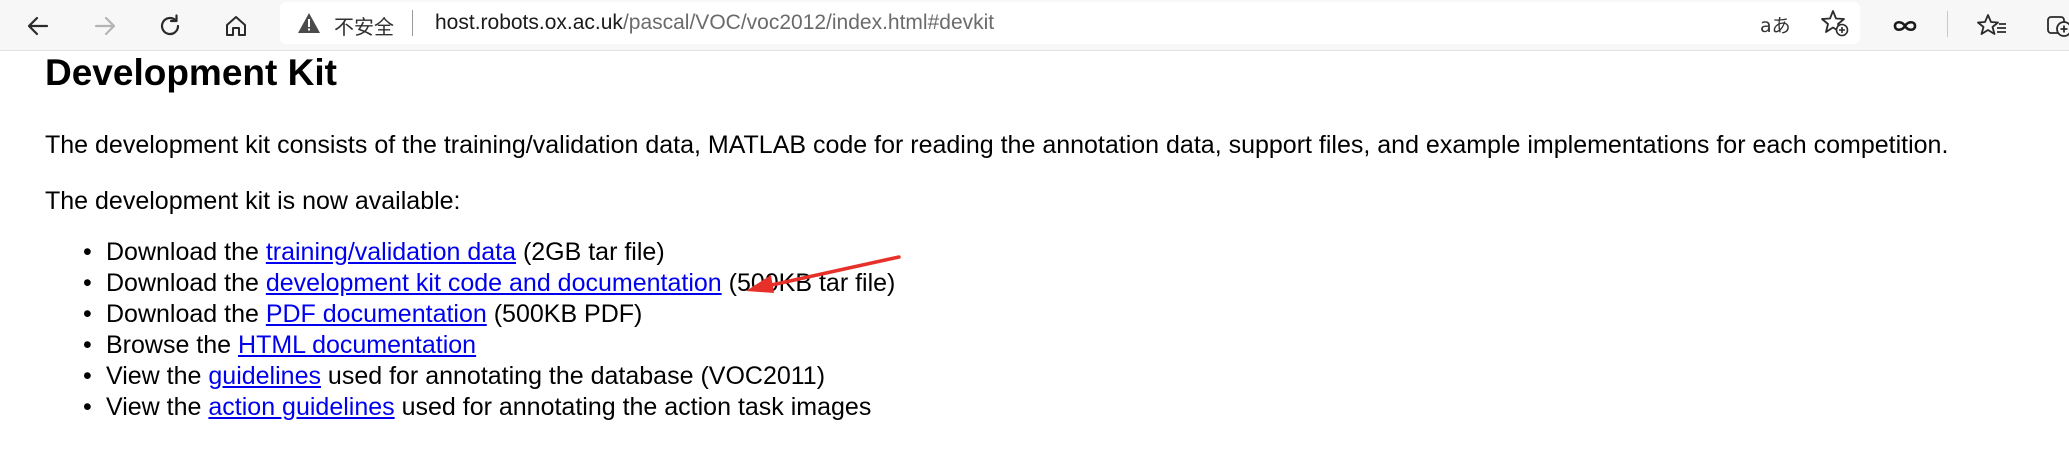  What do you see at coordinates (494, 283) in the screenshot?
I see `devkit-code-link: development kit code and documentation` at bounding box center [494, 283].